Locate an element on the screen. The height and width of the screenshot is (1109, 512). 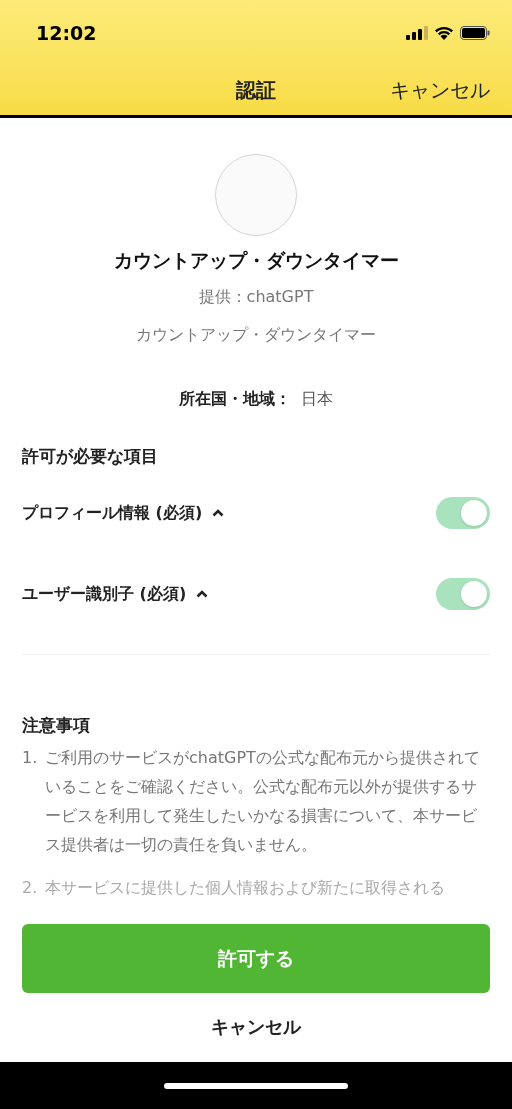
provider-text: 提供：chatGPT is located at coordinates (256, 296).